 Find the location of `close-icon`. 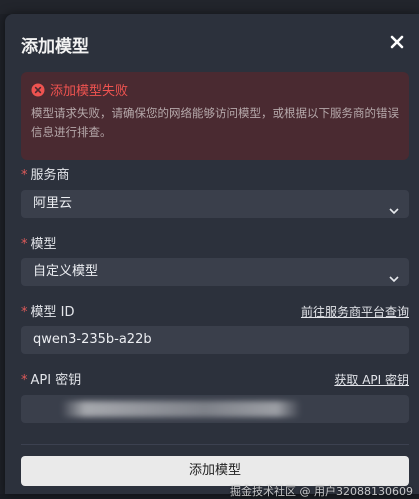

close-icon is located at coordinates (397, 42).